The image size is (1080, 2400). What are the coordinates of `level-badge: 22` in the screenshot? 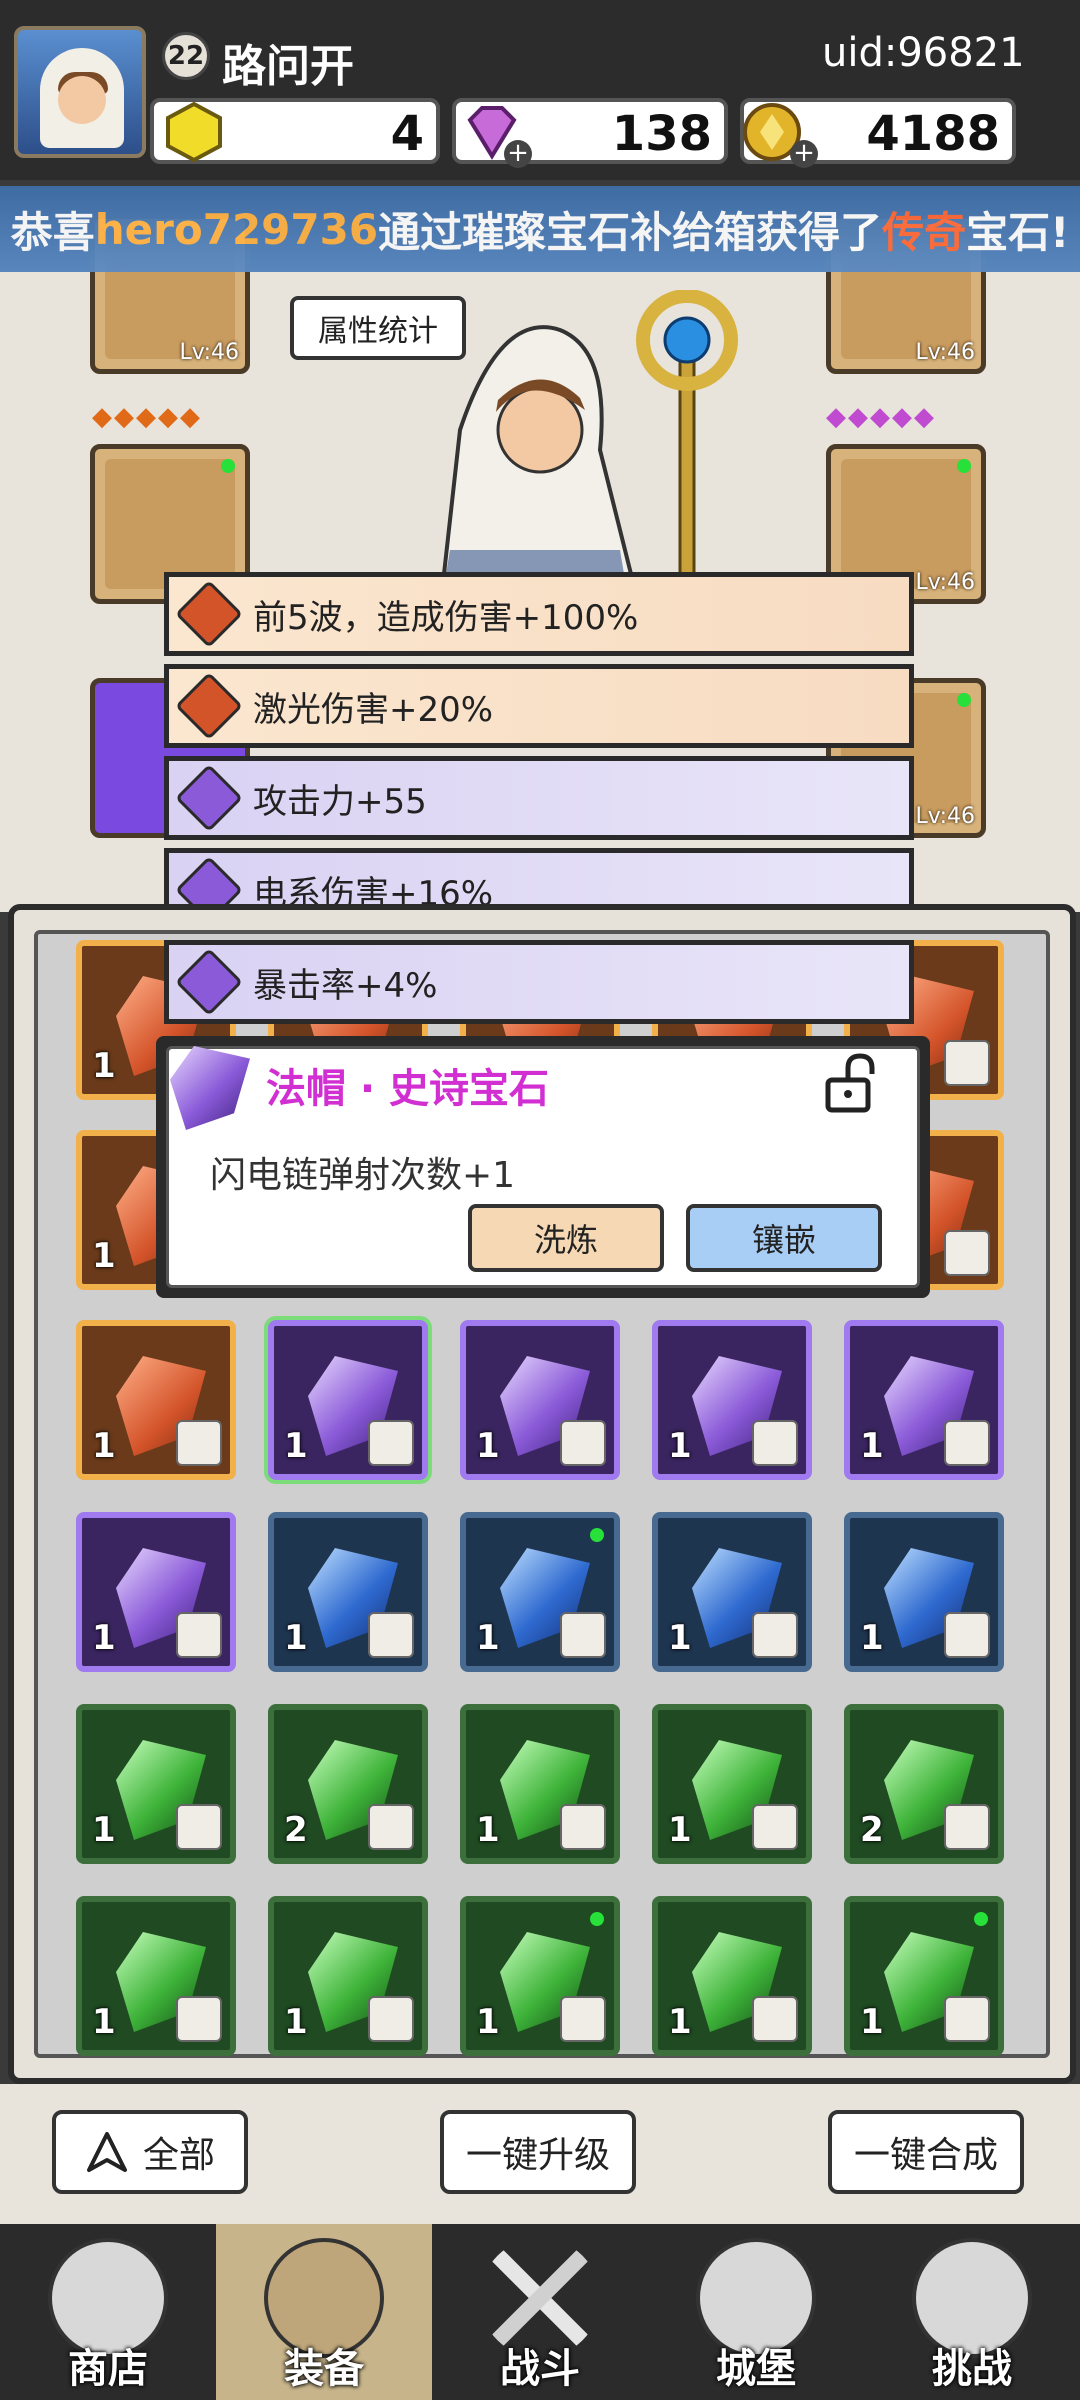 It's located at (186, 56).